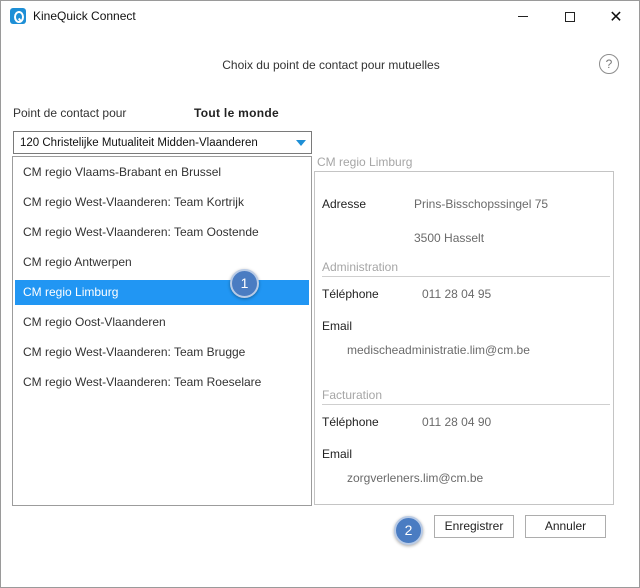  What do you see at coordinates (449, 238) in the screenshot?
I see `address-line-2: 3500 Hasselt` at bounding box center [449, 238].